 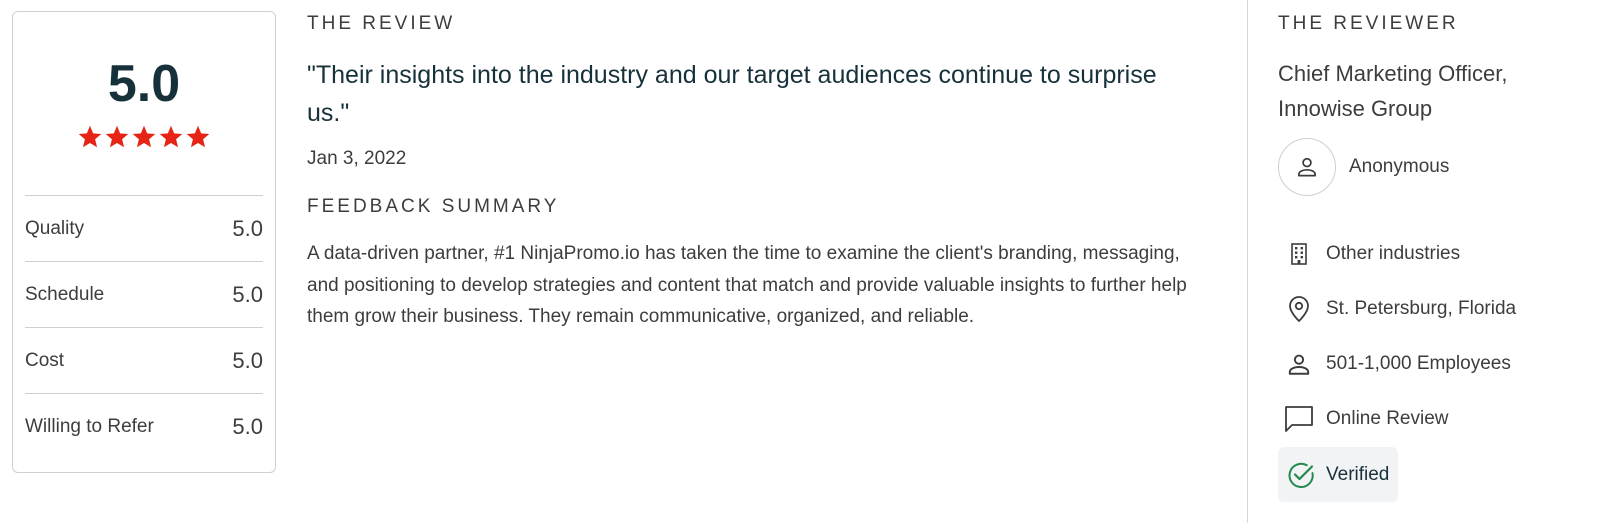 I want to click on review-date: Jan 3, 2022, so click(x=357, y=158).